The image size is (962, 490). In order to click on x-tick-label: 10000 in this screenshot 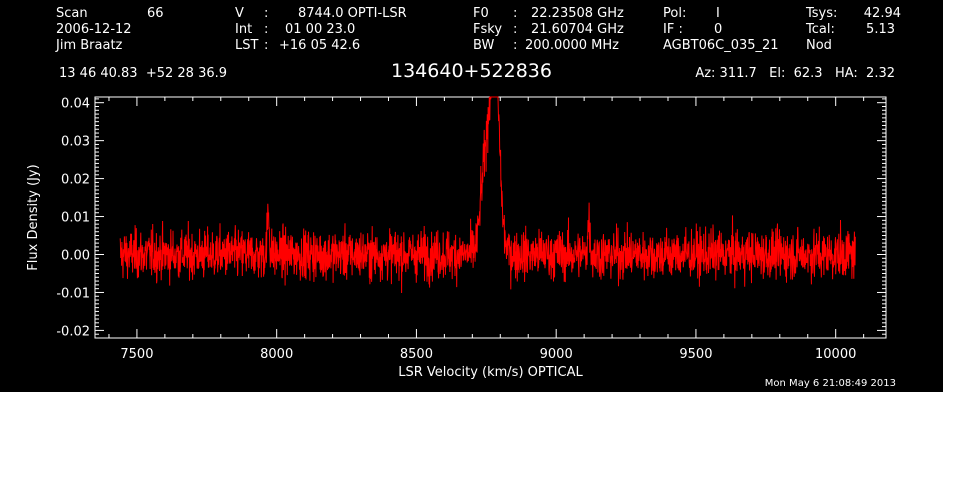, I will do `click(835, 354)`.